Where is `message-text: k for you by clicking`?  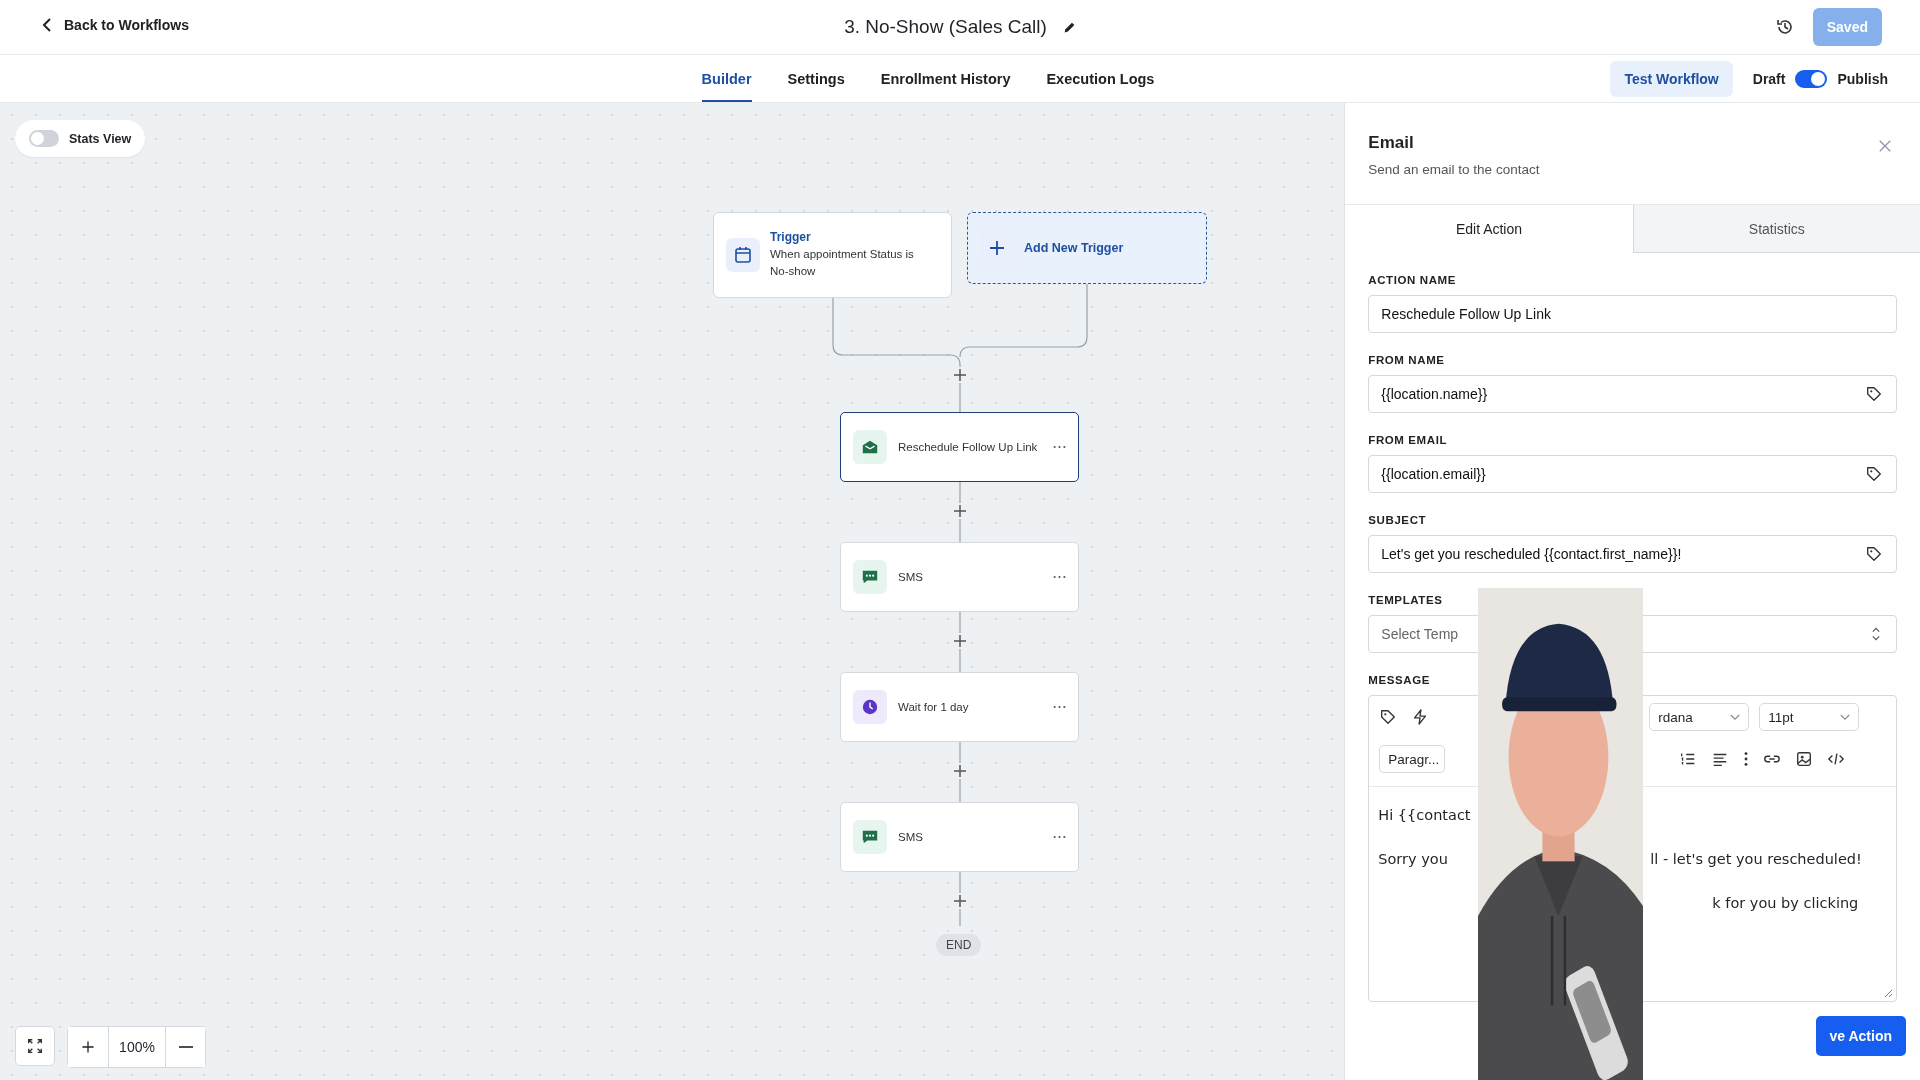
message-text: k for you by clicking is located at coordinates (1786, 904).